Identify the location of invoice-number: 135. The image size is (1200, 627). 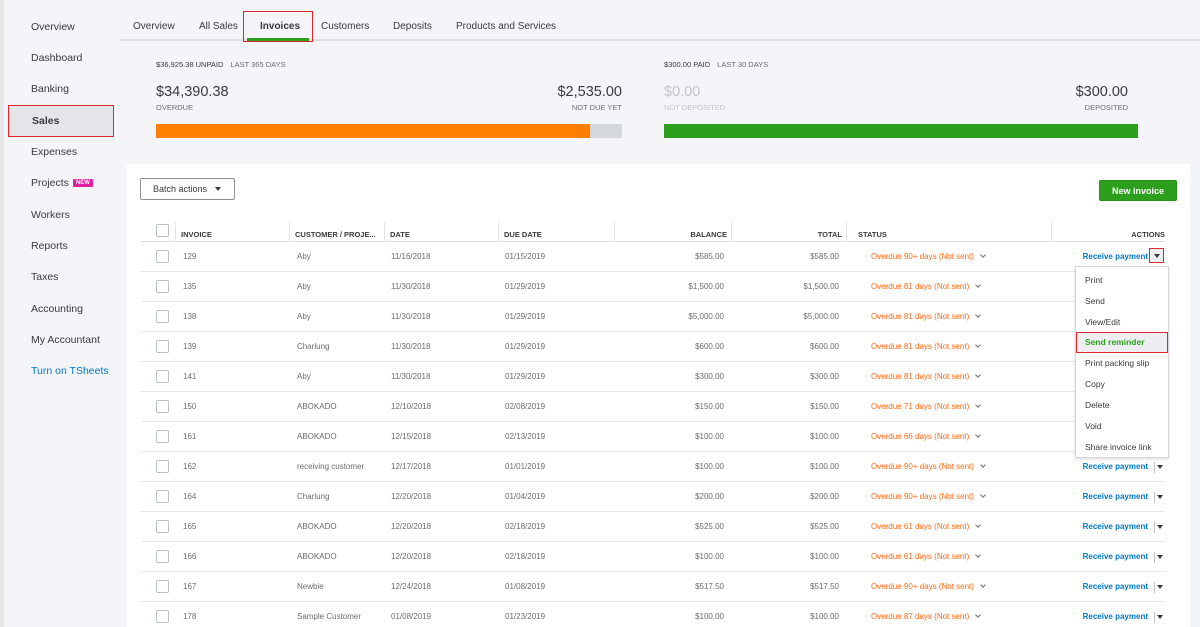
(189, 287).